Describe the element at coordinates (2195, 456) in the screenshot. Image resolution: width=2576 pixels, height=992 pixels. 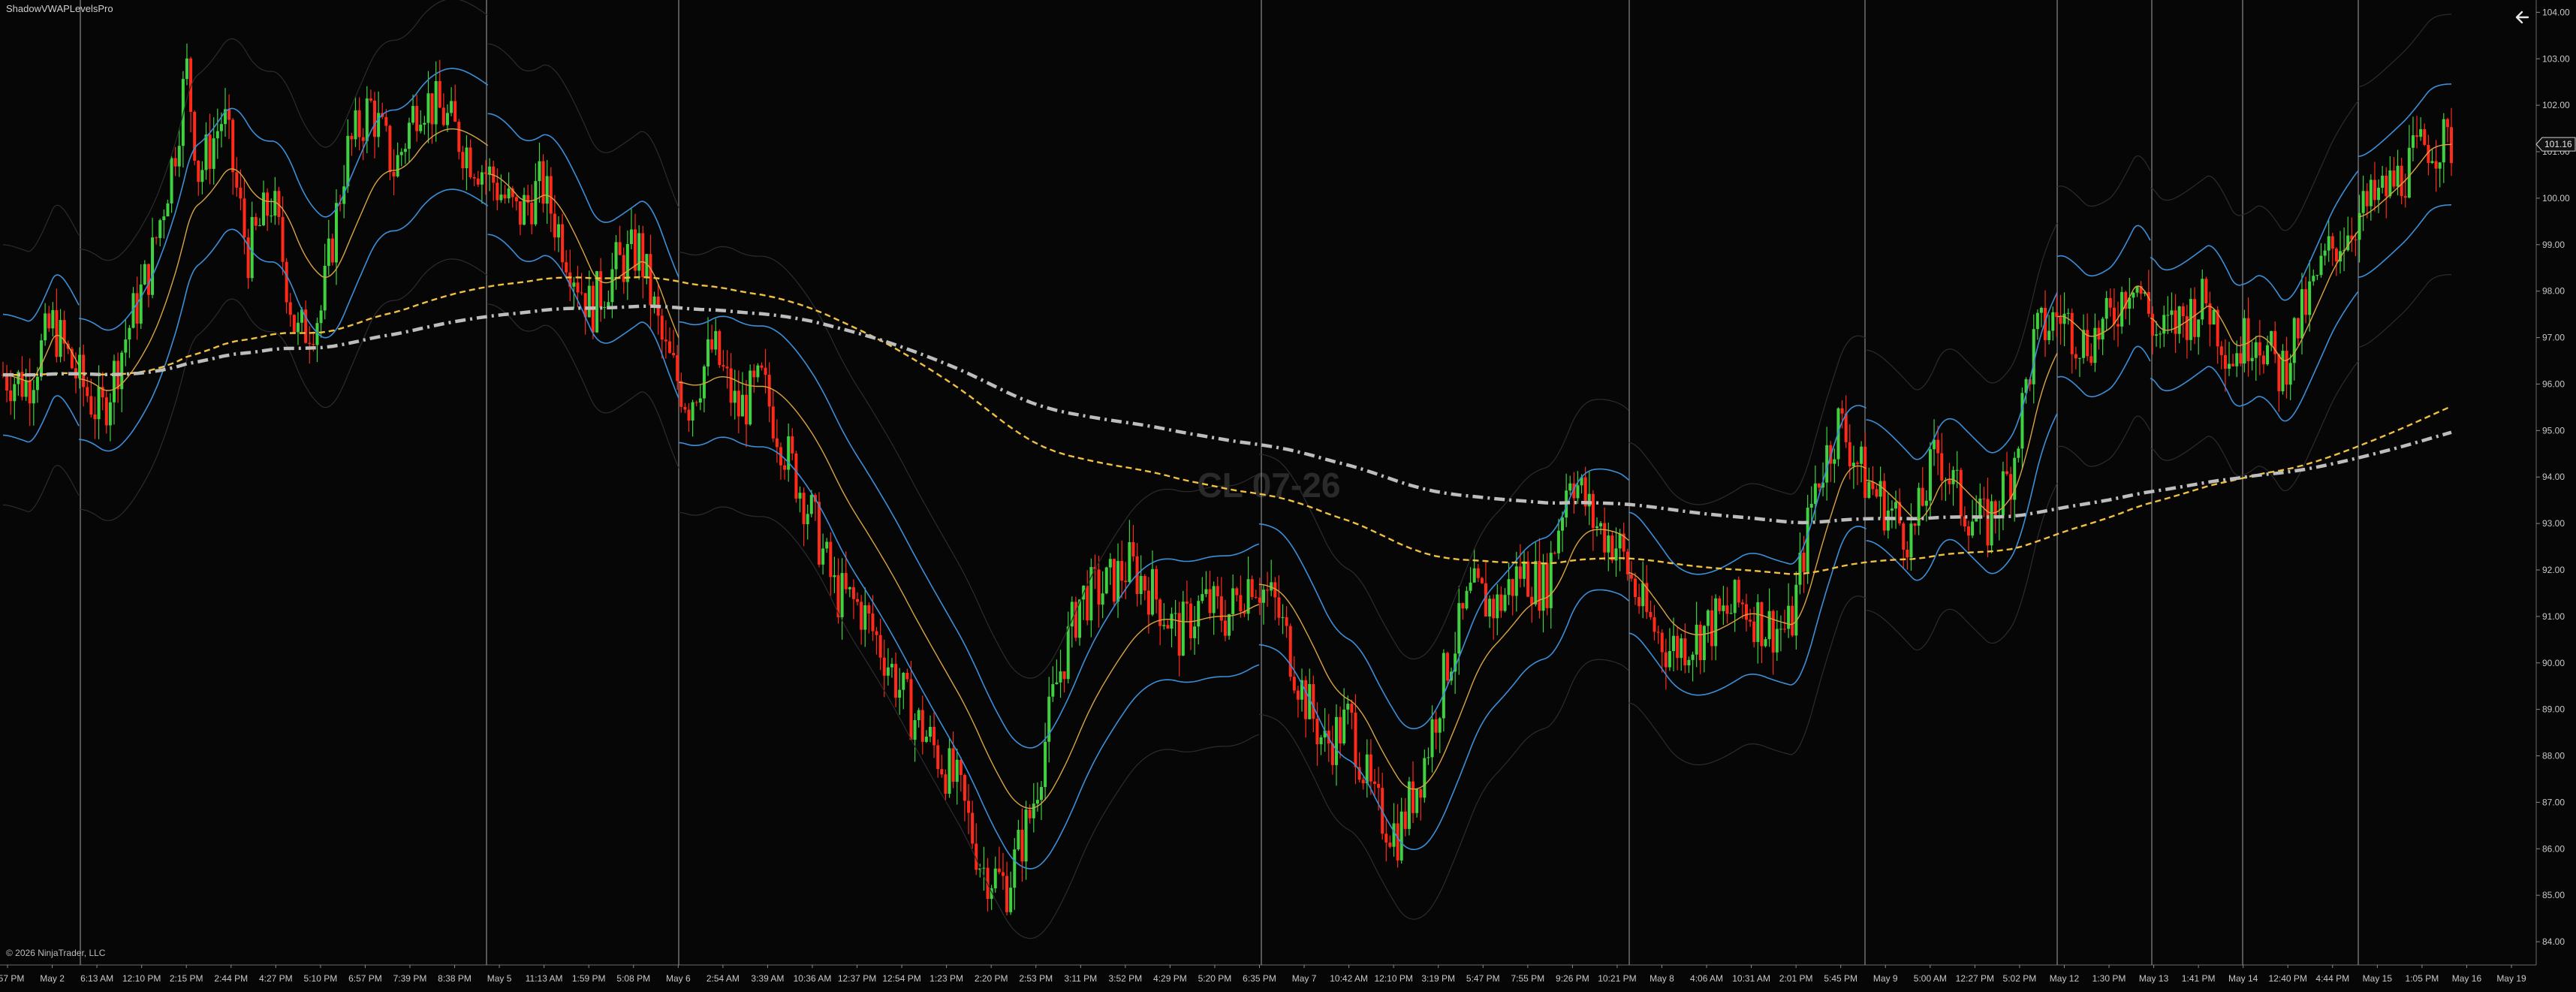
I see `vwap-outer-lower-band` at that location.